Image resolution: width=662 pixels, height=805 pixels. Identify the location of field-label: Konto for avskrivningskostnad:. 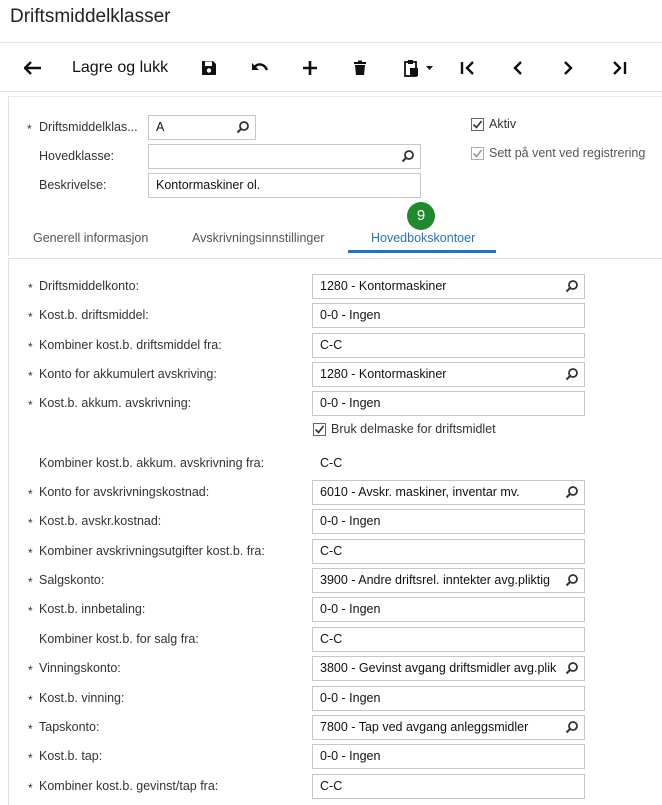
(124, 492).